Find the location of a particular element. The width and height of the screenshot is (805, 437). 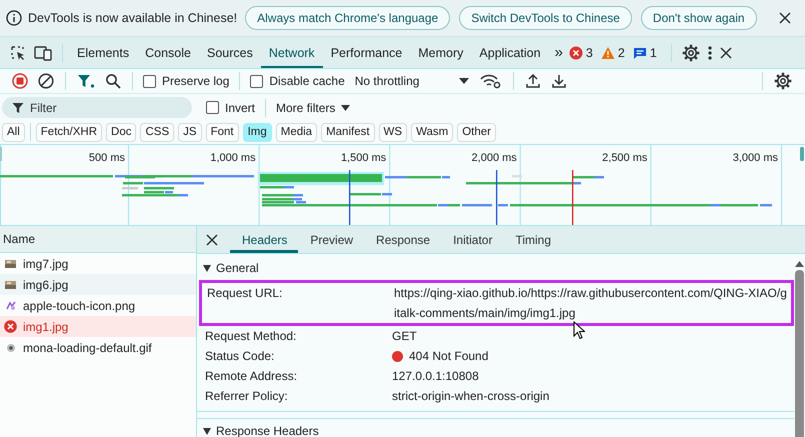

type-filter-chip: JS is located at coordinates (190, 132).